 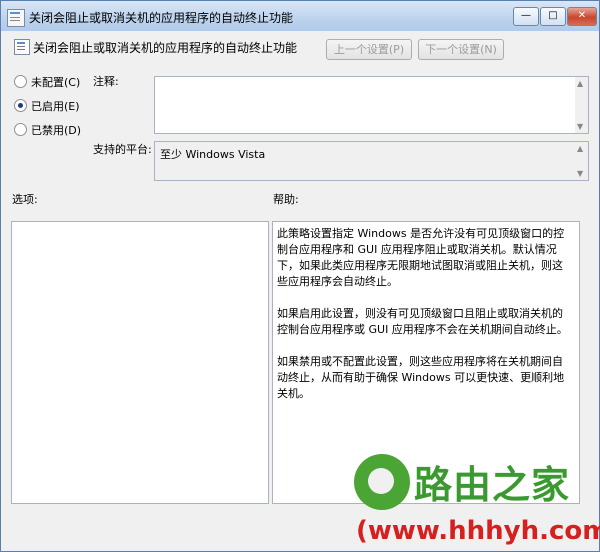 I want to click on radio-label: 已禁用(D), so click(x=56, y=130).